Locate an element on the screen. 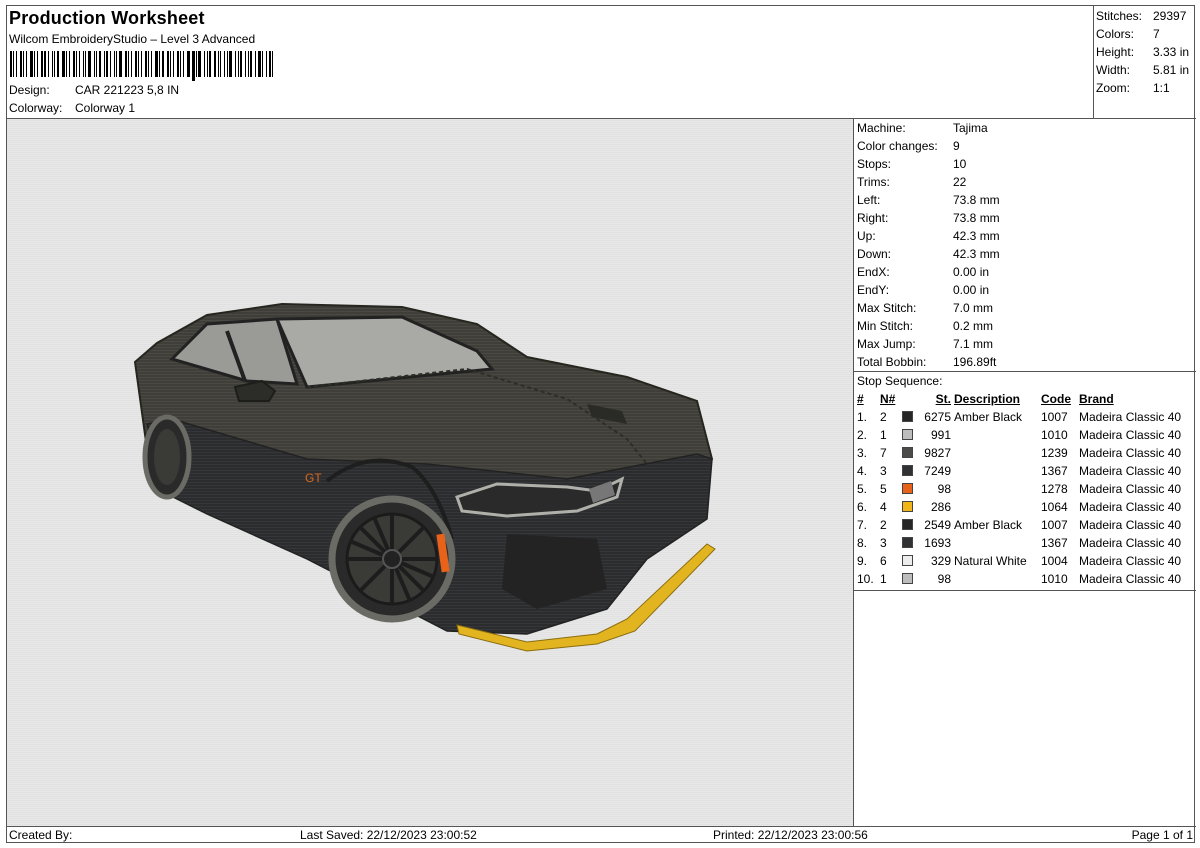  machine-label: Down: is located at coordinates (874, 254).